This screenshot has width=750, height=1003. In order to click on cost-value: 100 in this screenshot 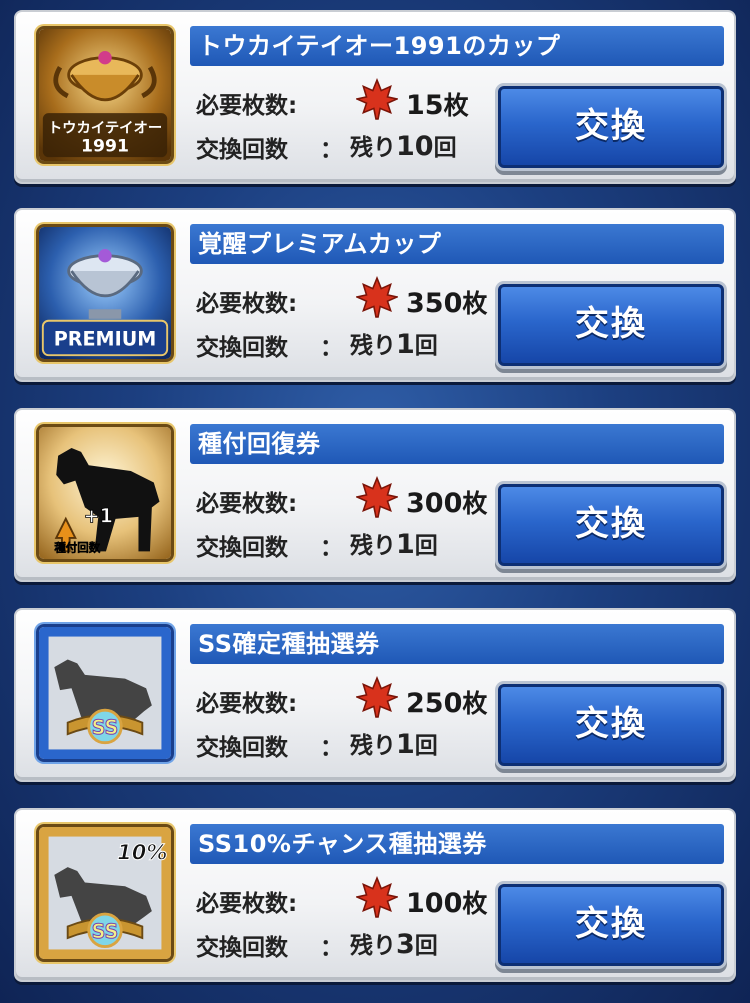, I will do `click(434, 903)`.